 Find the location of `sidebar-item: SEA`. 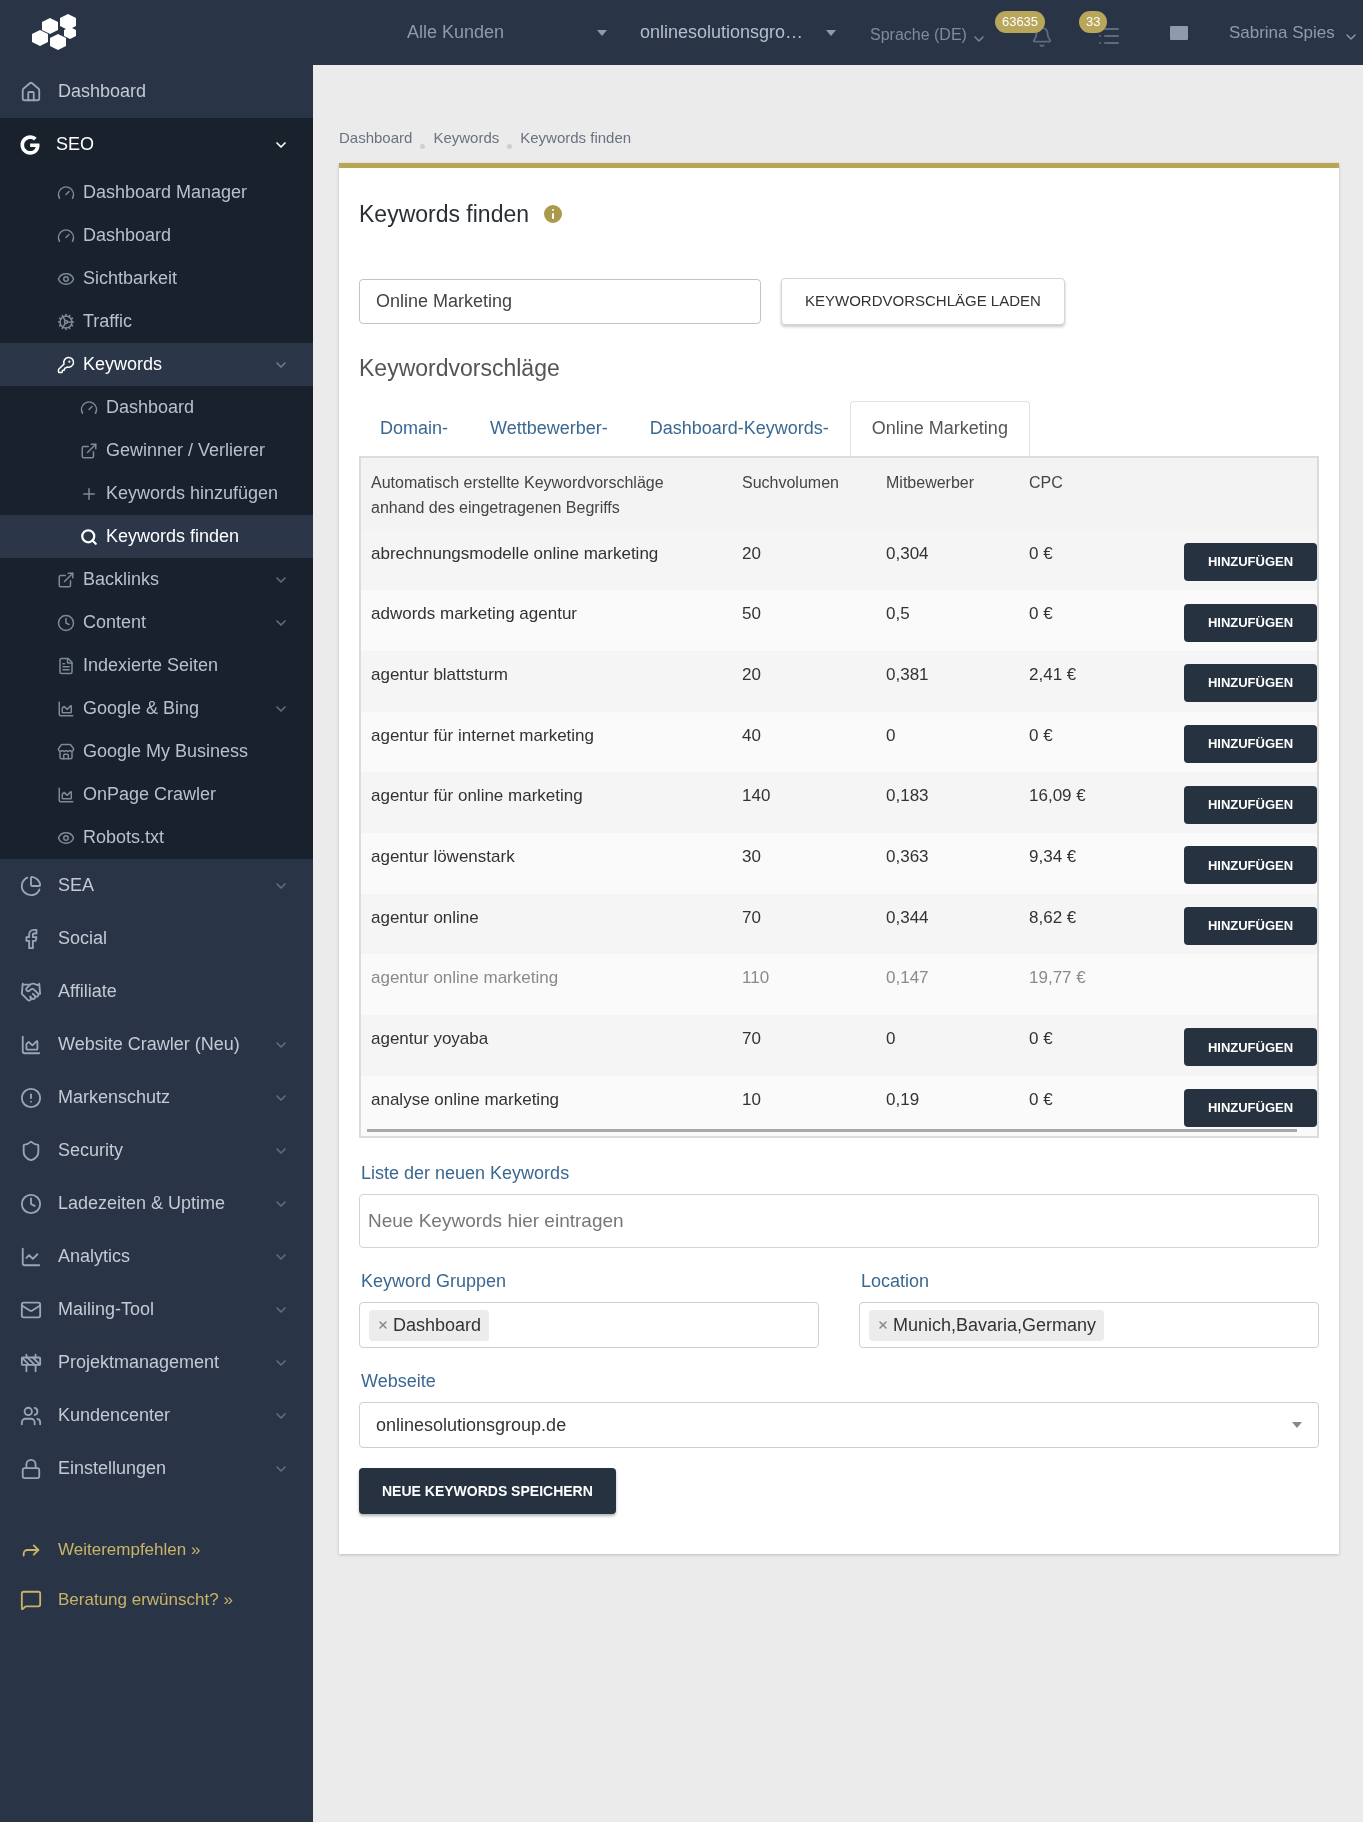

sidebar-item: SEA is located at coordinates (156, 885).